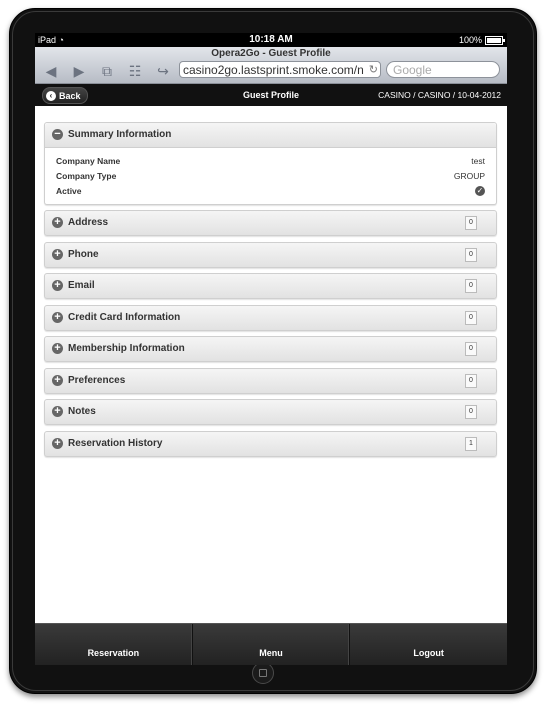 The image size is (548, 710). What do you see at coordinates (480, 190) in the screenshot?
I see `checkmark-icon: ✓` at bounding box center [480, 190].